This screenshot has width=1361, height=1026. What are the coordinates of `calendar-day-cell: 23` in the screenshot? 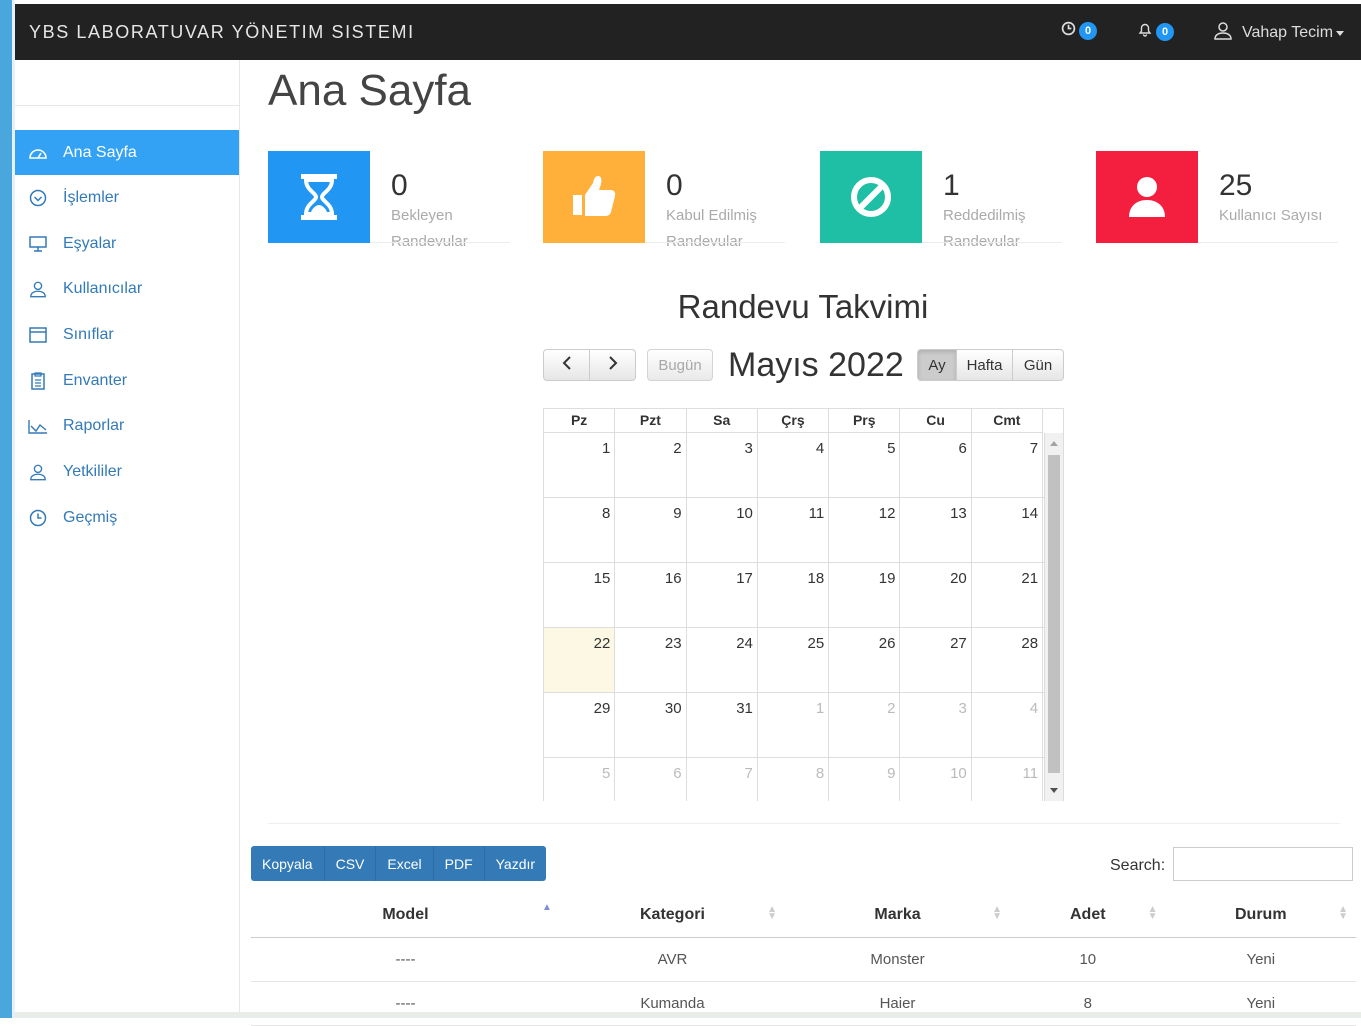 It's located at (651, 660).